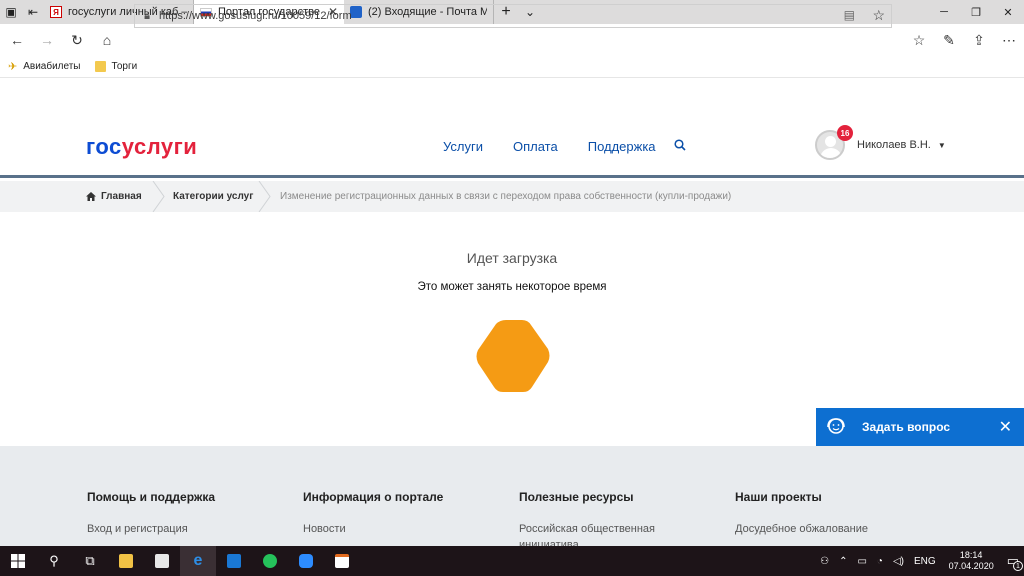 The image size is (1024, 576). I want to click on share-icon: ⇪, so click(979, 40).